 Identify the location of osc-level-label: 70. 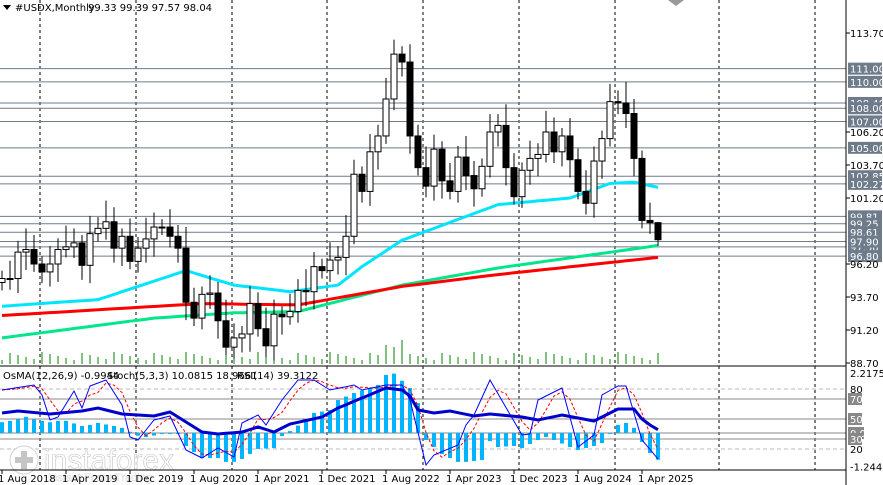
(856, 400).